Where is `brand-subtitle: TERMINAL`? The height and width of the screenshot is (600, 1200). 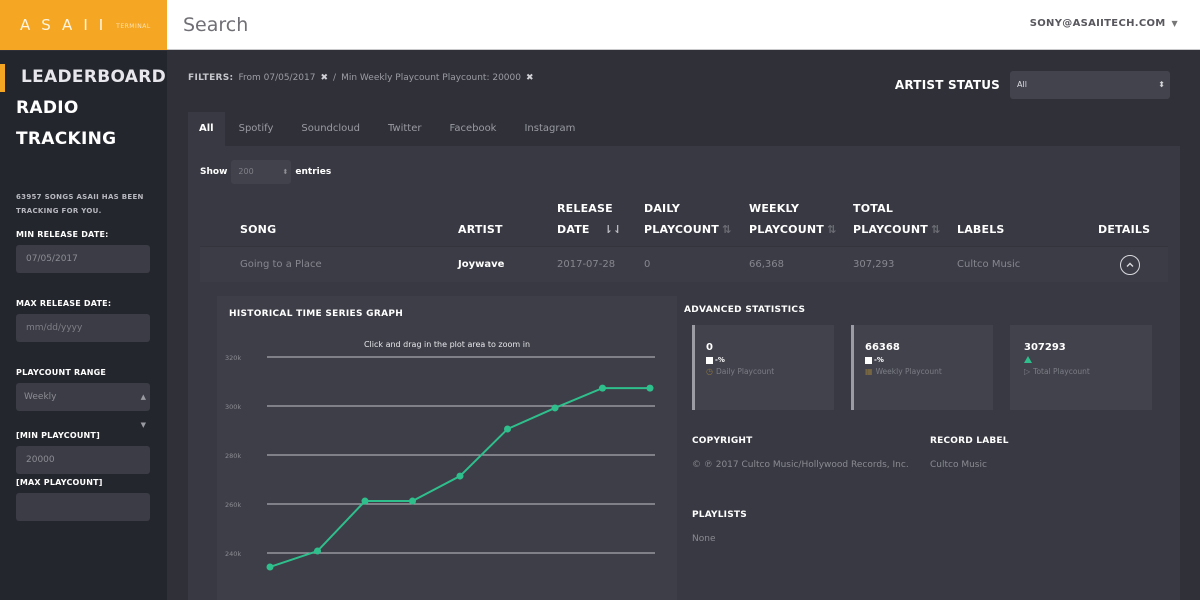 brand-subtitle: TERMINAL is located at coordinates (133, 26).